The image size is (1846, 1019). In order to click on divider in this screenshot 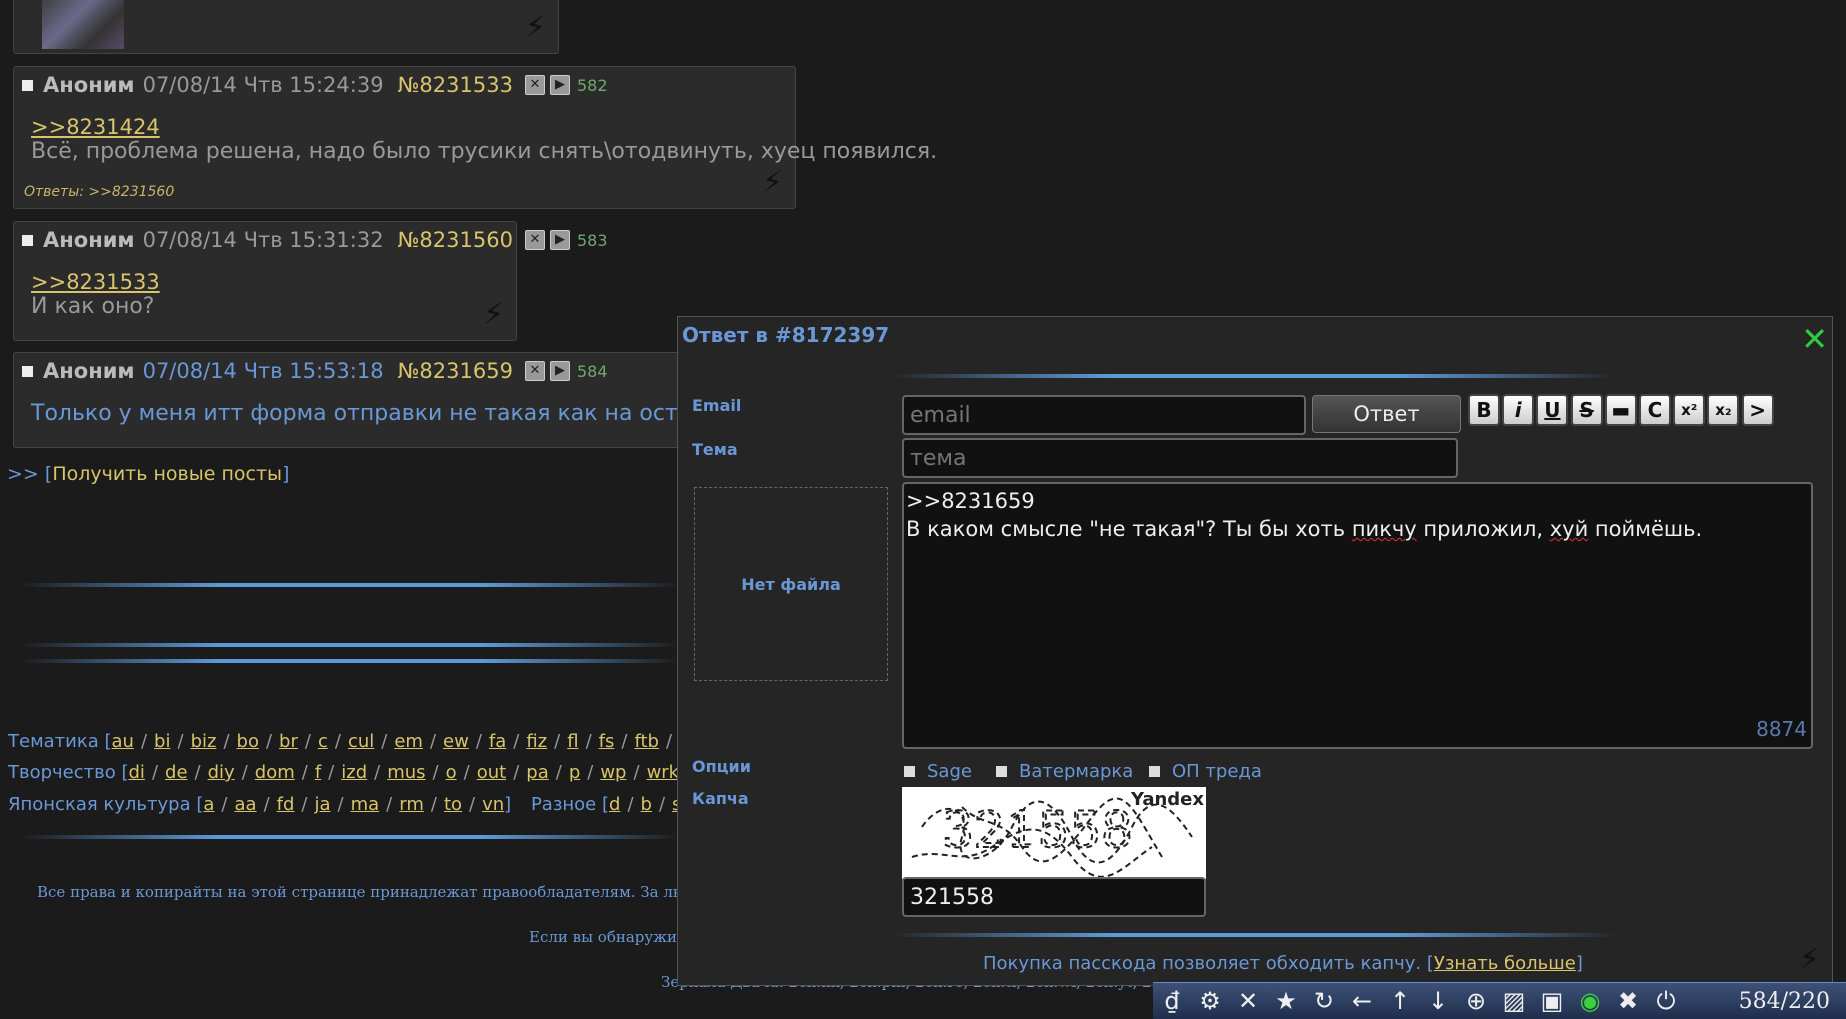, I will do `click(350, 585)`.